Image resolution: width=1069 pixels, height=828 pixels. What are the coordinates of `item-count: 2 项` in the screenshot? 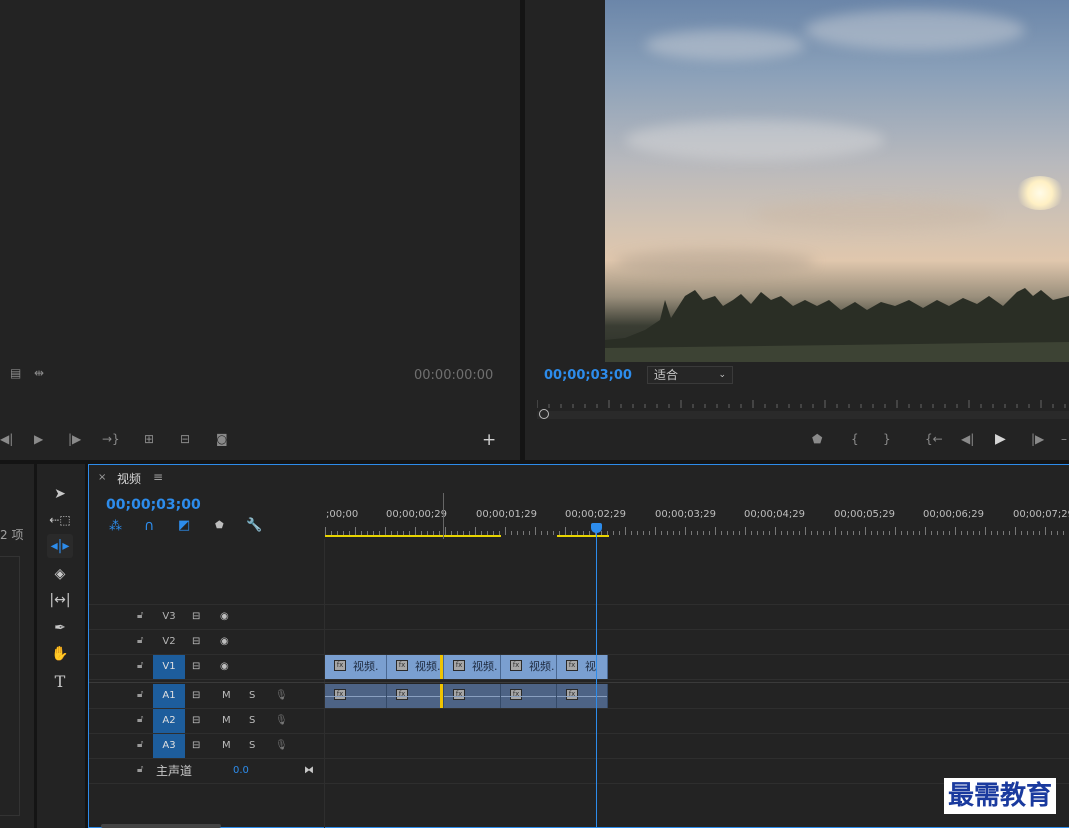 It's located at (12, 535).